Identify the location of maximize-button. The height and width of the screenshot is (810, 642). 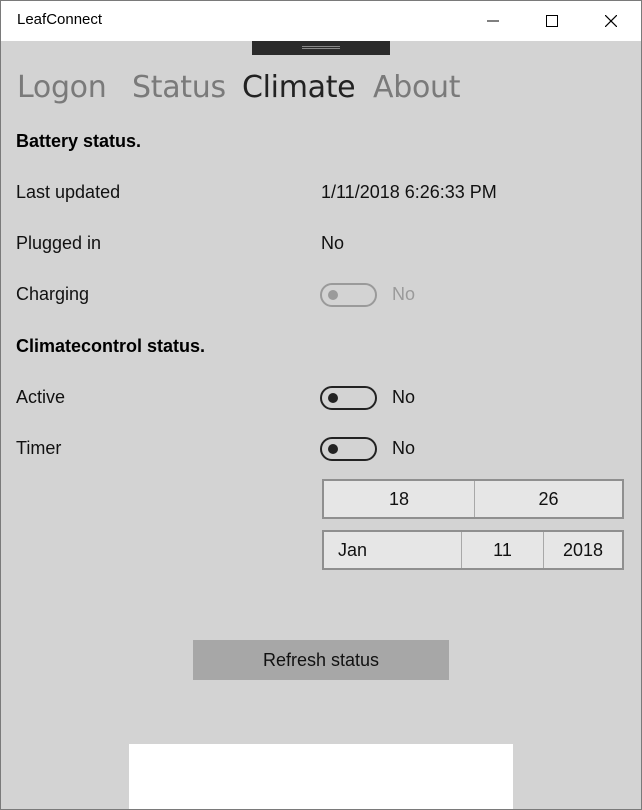
(552, 20).